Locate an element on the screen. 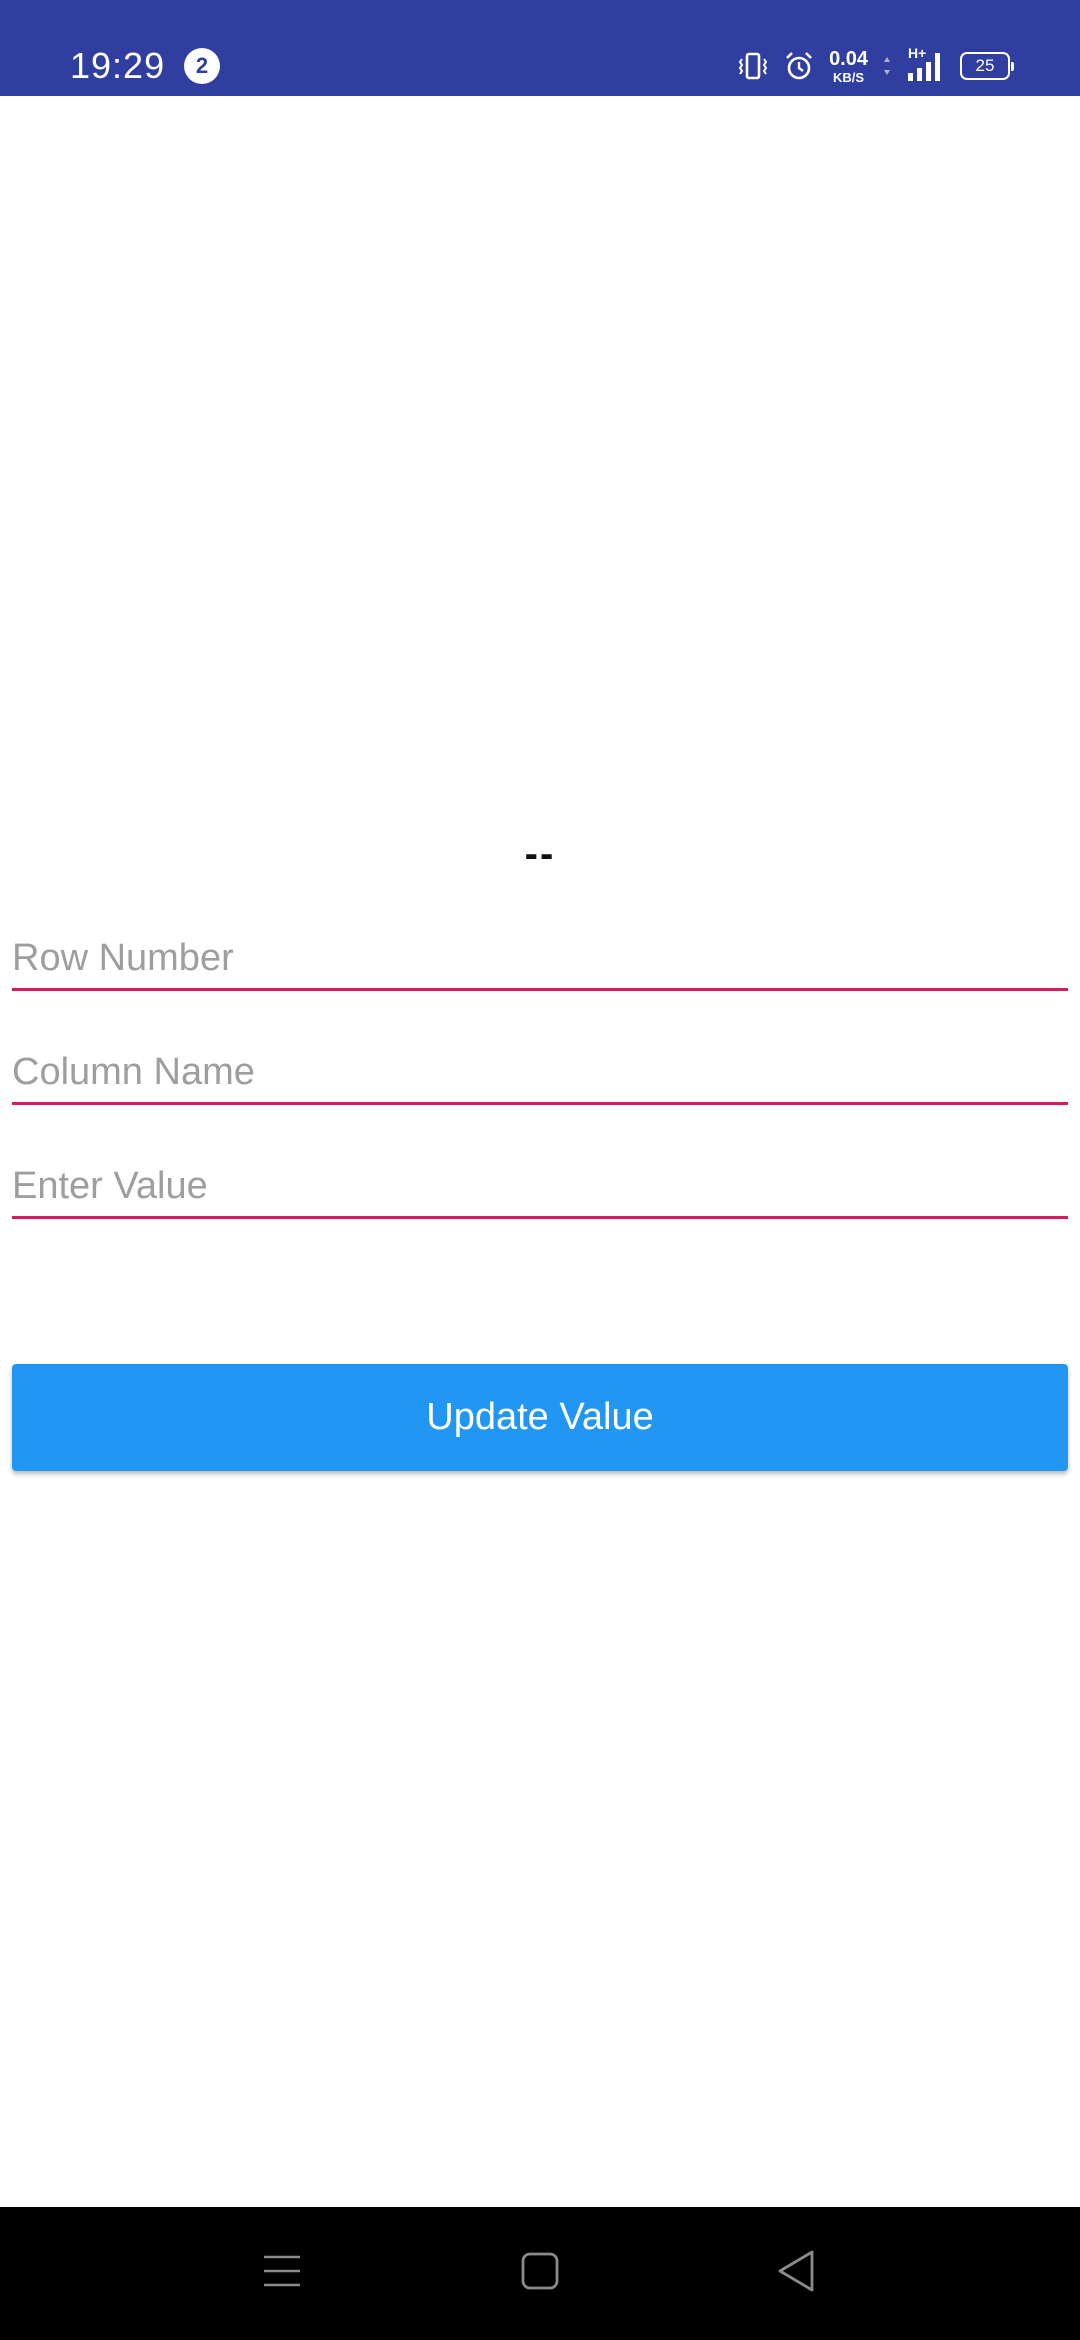  enter-value-input is located at coordinates (540, 1187).